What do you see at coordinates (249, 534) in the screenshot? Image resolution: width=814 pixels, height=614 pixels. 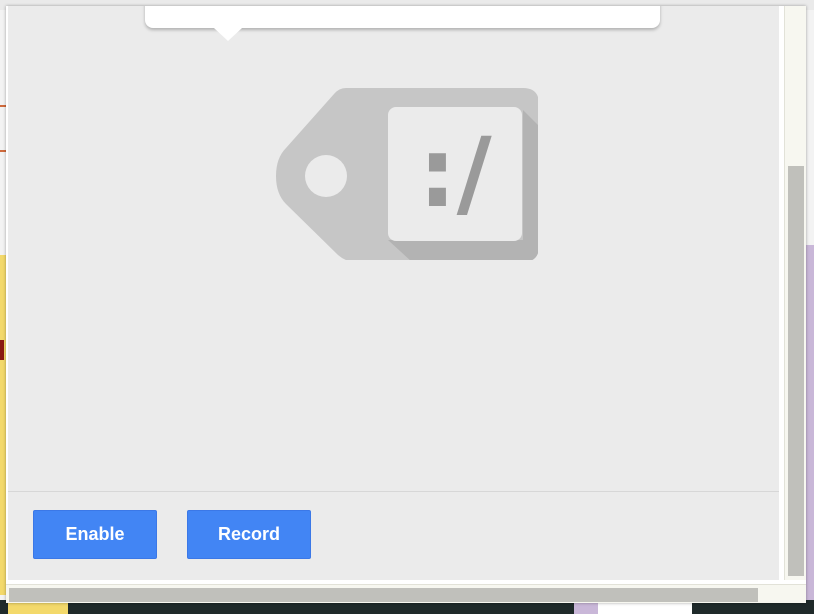 I see `record-button: Record` at bounding box center [249, 534].